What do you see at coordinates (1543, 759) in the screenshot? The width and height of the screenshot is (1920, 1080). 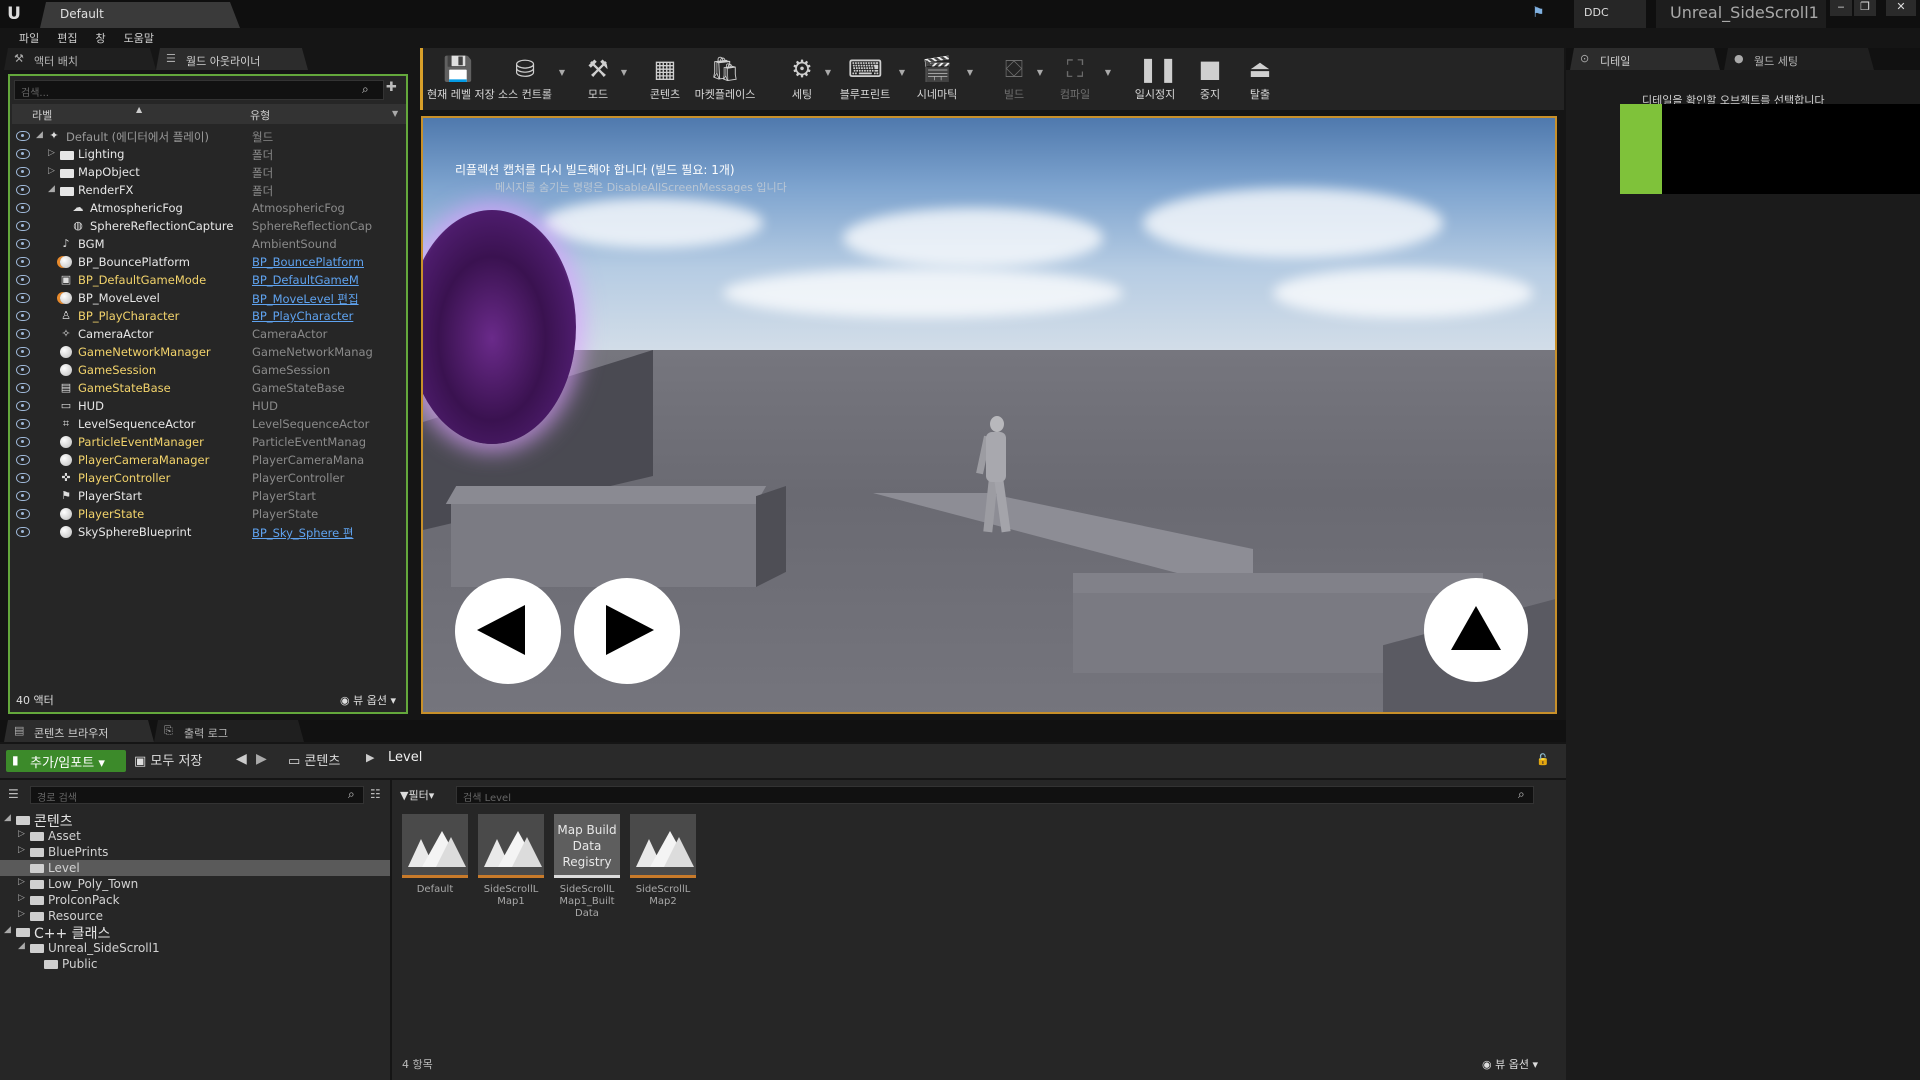 I see `lock-icon: 🔓` at bounding box center [1543, 759].